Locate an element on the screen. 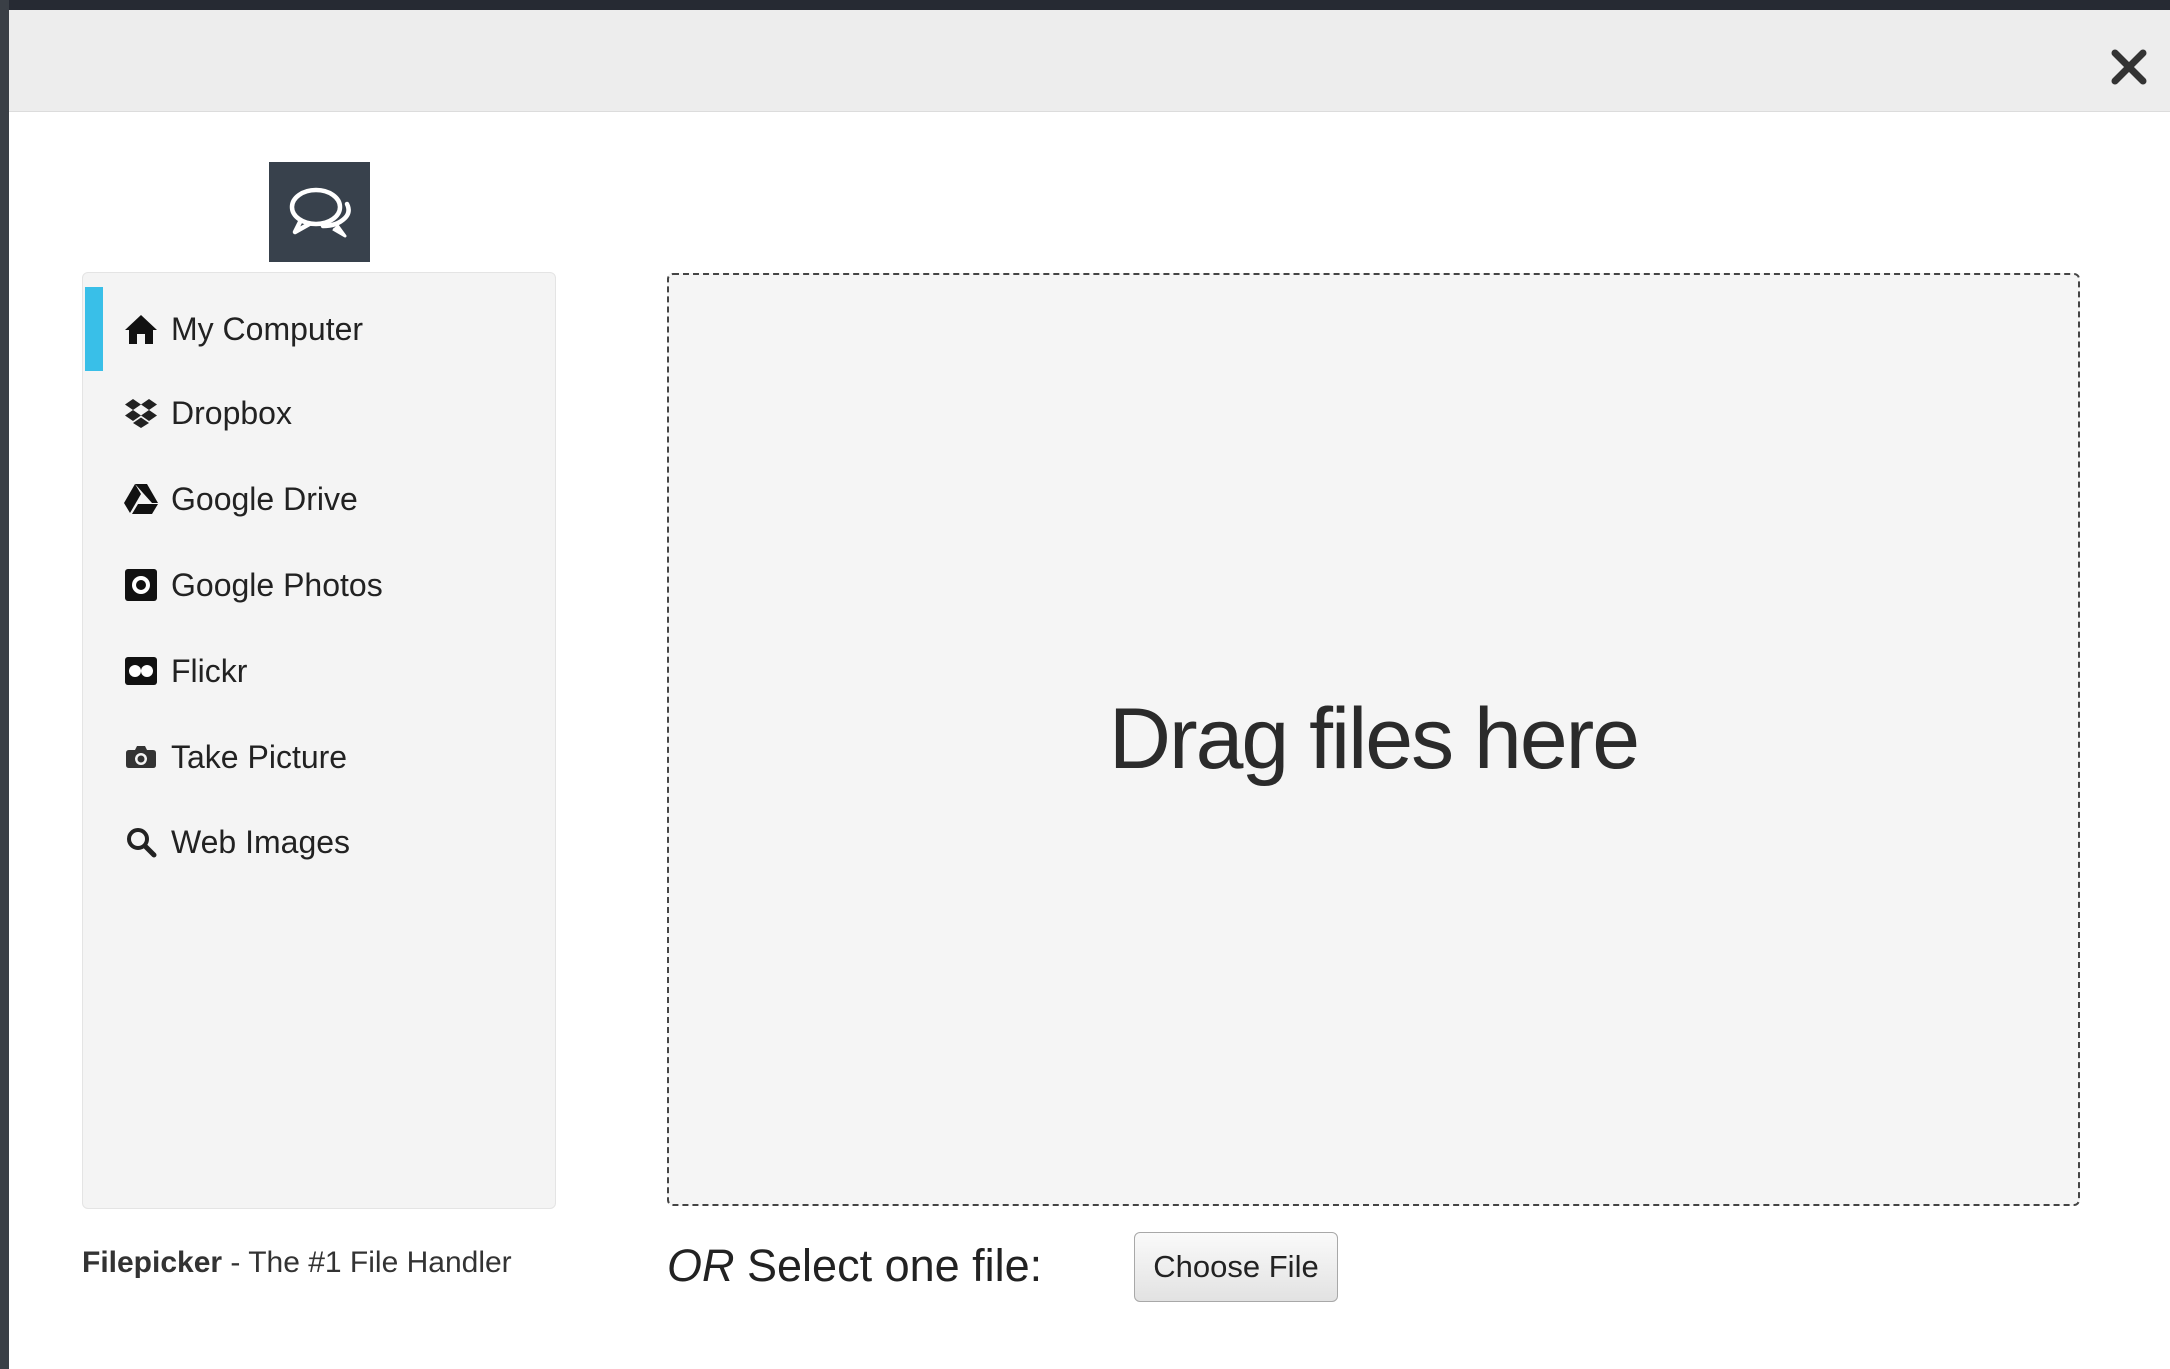  left-edge is located at coordinates (4, 684).